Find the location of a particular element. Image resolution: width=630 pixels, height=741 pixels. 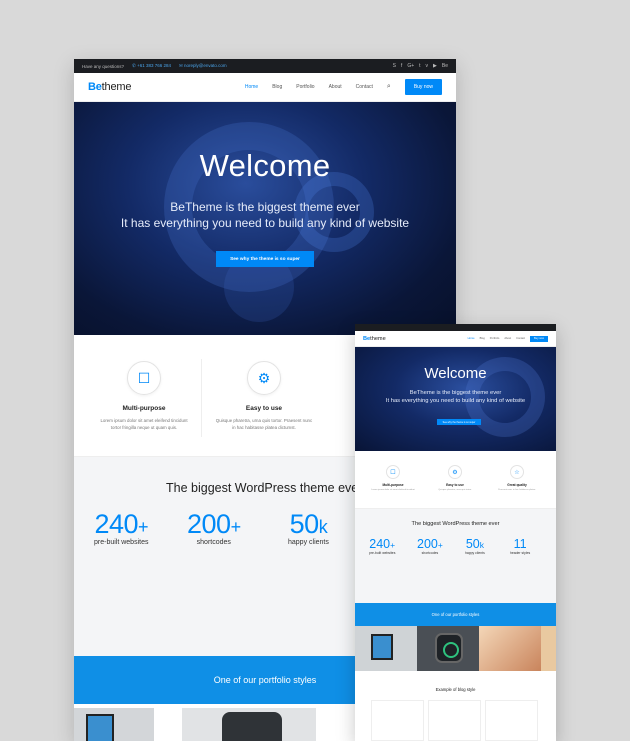

email-link: ✉ noreply@envato.com is located at coordinates (203, 66).